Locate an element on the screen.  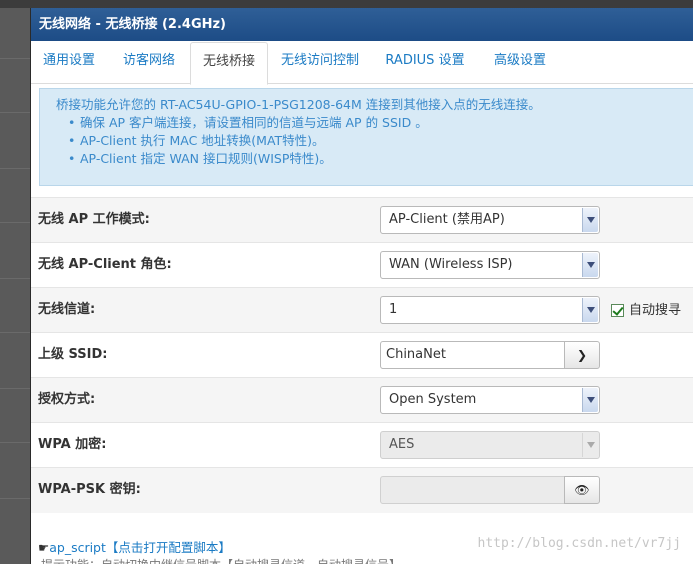
auth-select: Open System is located at coordinates (490, 400).